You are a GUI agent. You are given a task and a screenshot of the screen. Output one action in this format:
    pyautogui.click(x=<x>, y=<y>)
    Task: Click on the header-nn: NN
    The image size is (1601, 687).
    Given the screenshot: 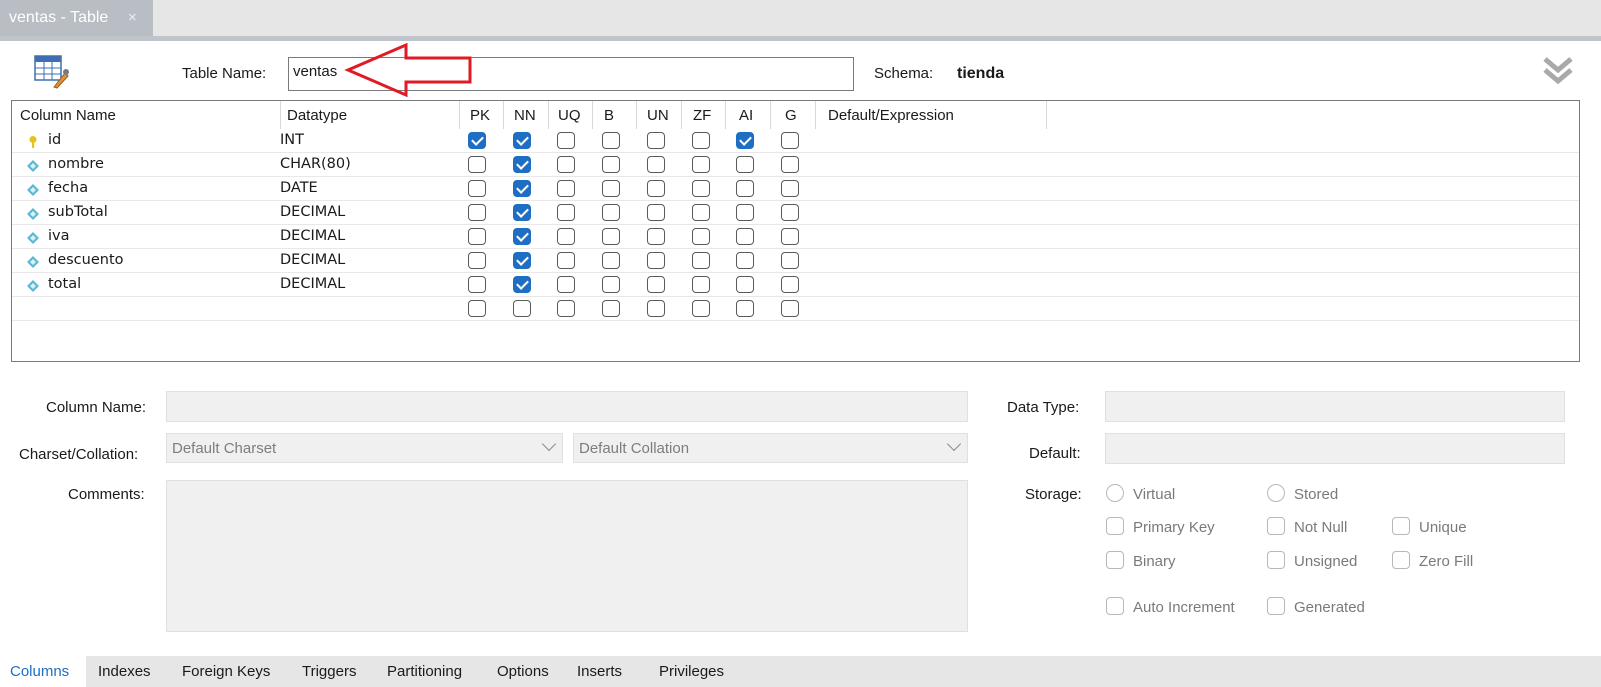 What is the action you would take?
    pyautogui.click(x=525, y=115)
    